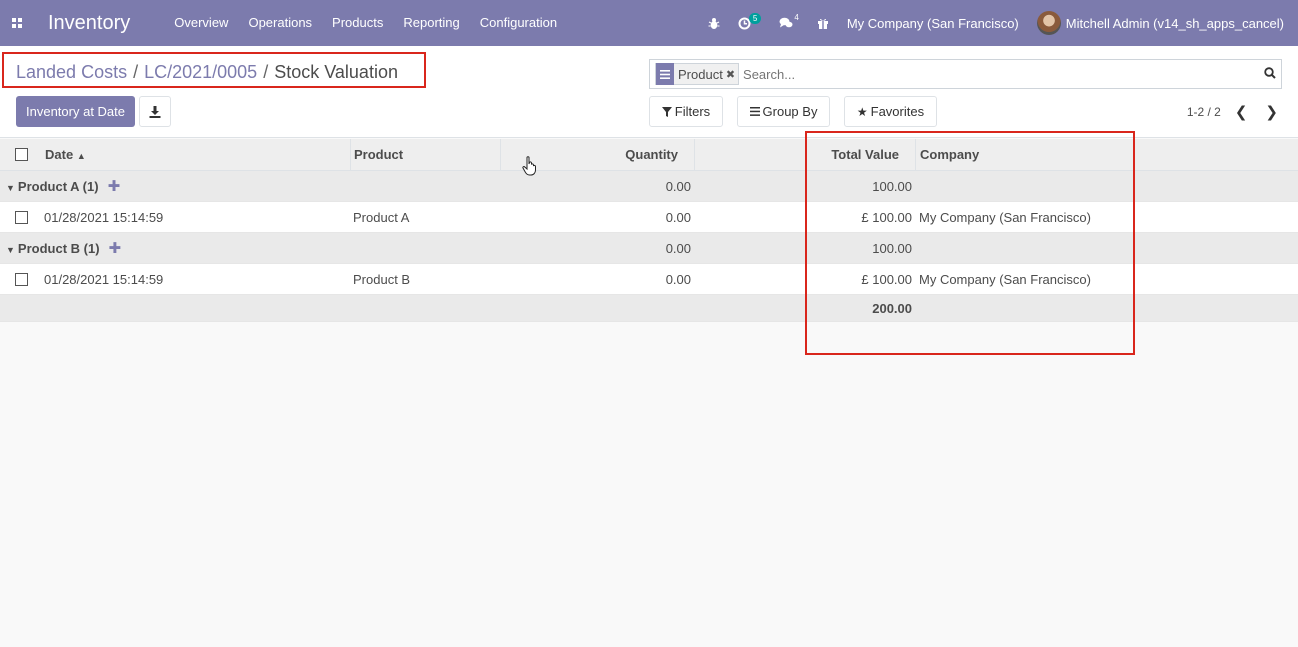  I want to click on group-label: Product B (1), so click(58, 248).